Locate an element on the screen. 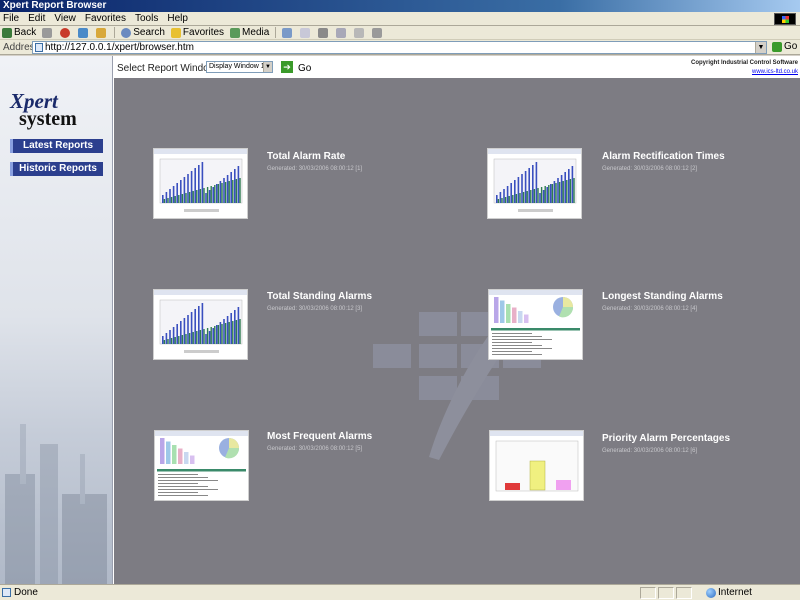 The width and height of the screenshot is (800, 600). report-title: Most Frequent Alarms is located at coordinates (319, 436).